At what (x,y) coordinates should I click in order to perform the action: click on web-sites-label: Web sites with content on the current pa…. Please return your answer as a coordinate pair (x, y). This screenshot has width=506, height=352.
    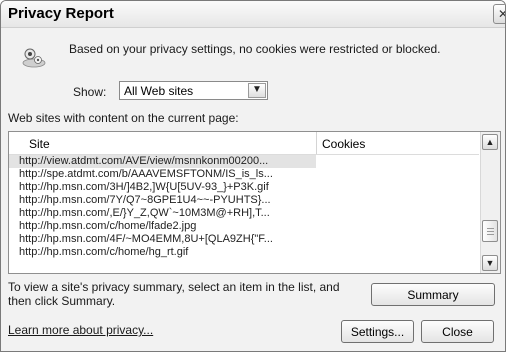
    Looking at the image, I should click on (123, 118).